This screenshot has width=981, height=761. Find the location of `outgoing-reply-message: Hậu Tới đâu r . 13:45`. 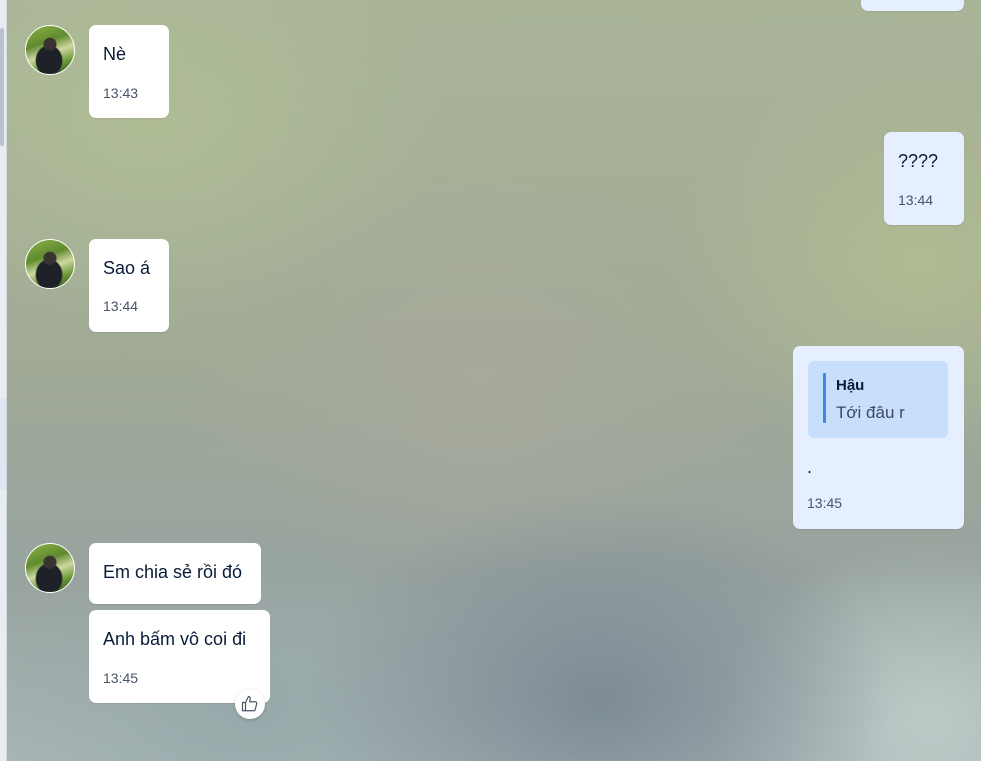

outgoing-reply-message: Hậu Tới đâu r . 13:45 is located at coordinates (878, 437).